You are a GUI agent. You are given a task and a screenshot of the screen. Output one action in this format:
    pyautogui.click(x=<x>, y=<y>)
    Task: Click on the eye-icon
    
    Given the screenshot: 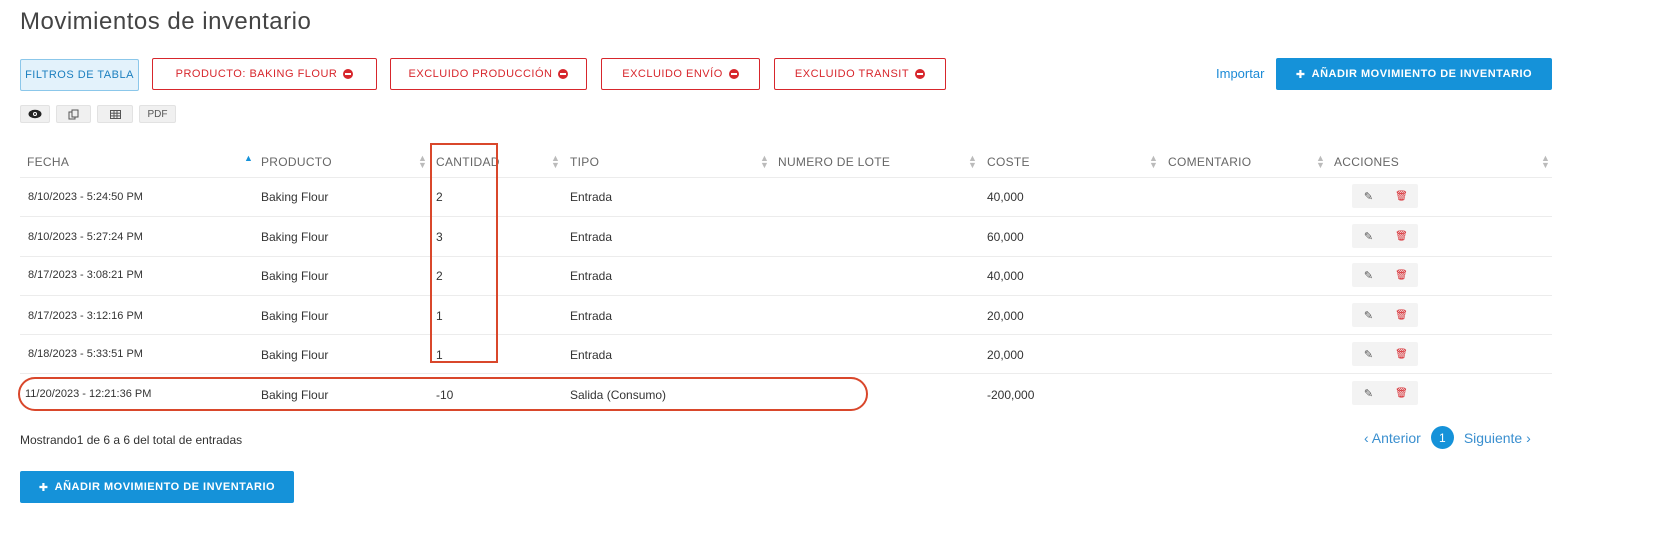 What is the action you would take?
    pyautogui.click(x=35, y=114)
    